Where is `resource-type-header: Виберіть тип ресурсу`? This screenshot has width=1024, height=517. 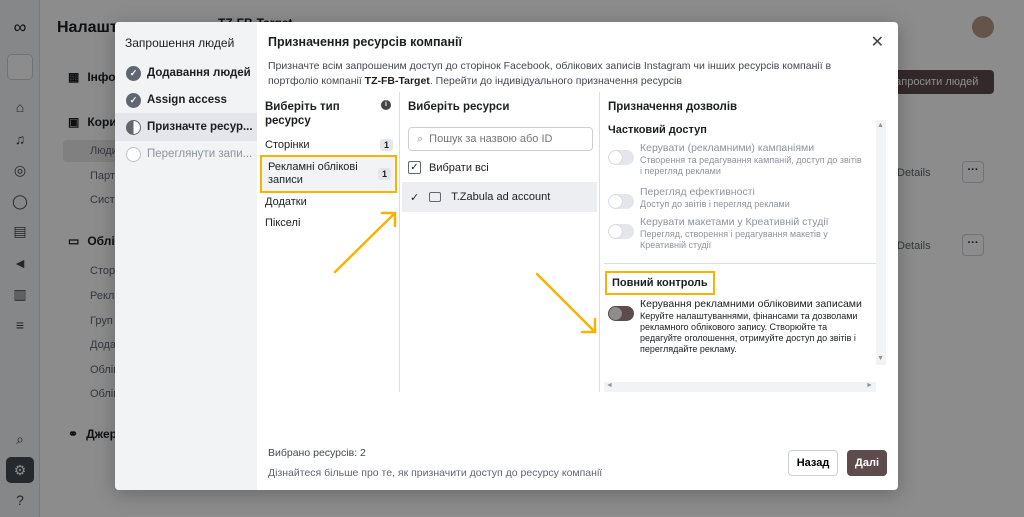 resource-type-header: Виберіть тип ресурсу is located at coordinates (302, 114).